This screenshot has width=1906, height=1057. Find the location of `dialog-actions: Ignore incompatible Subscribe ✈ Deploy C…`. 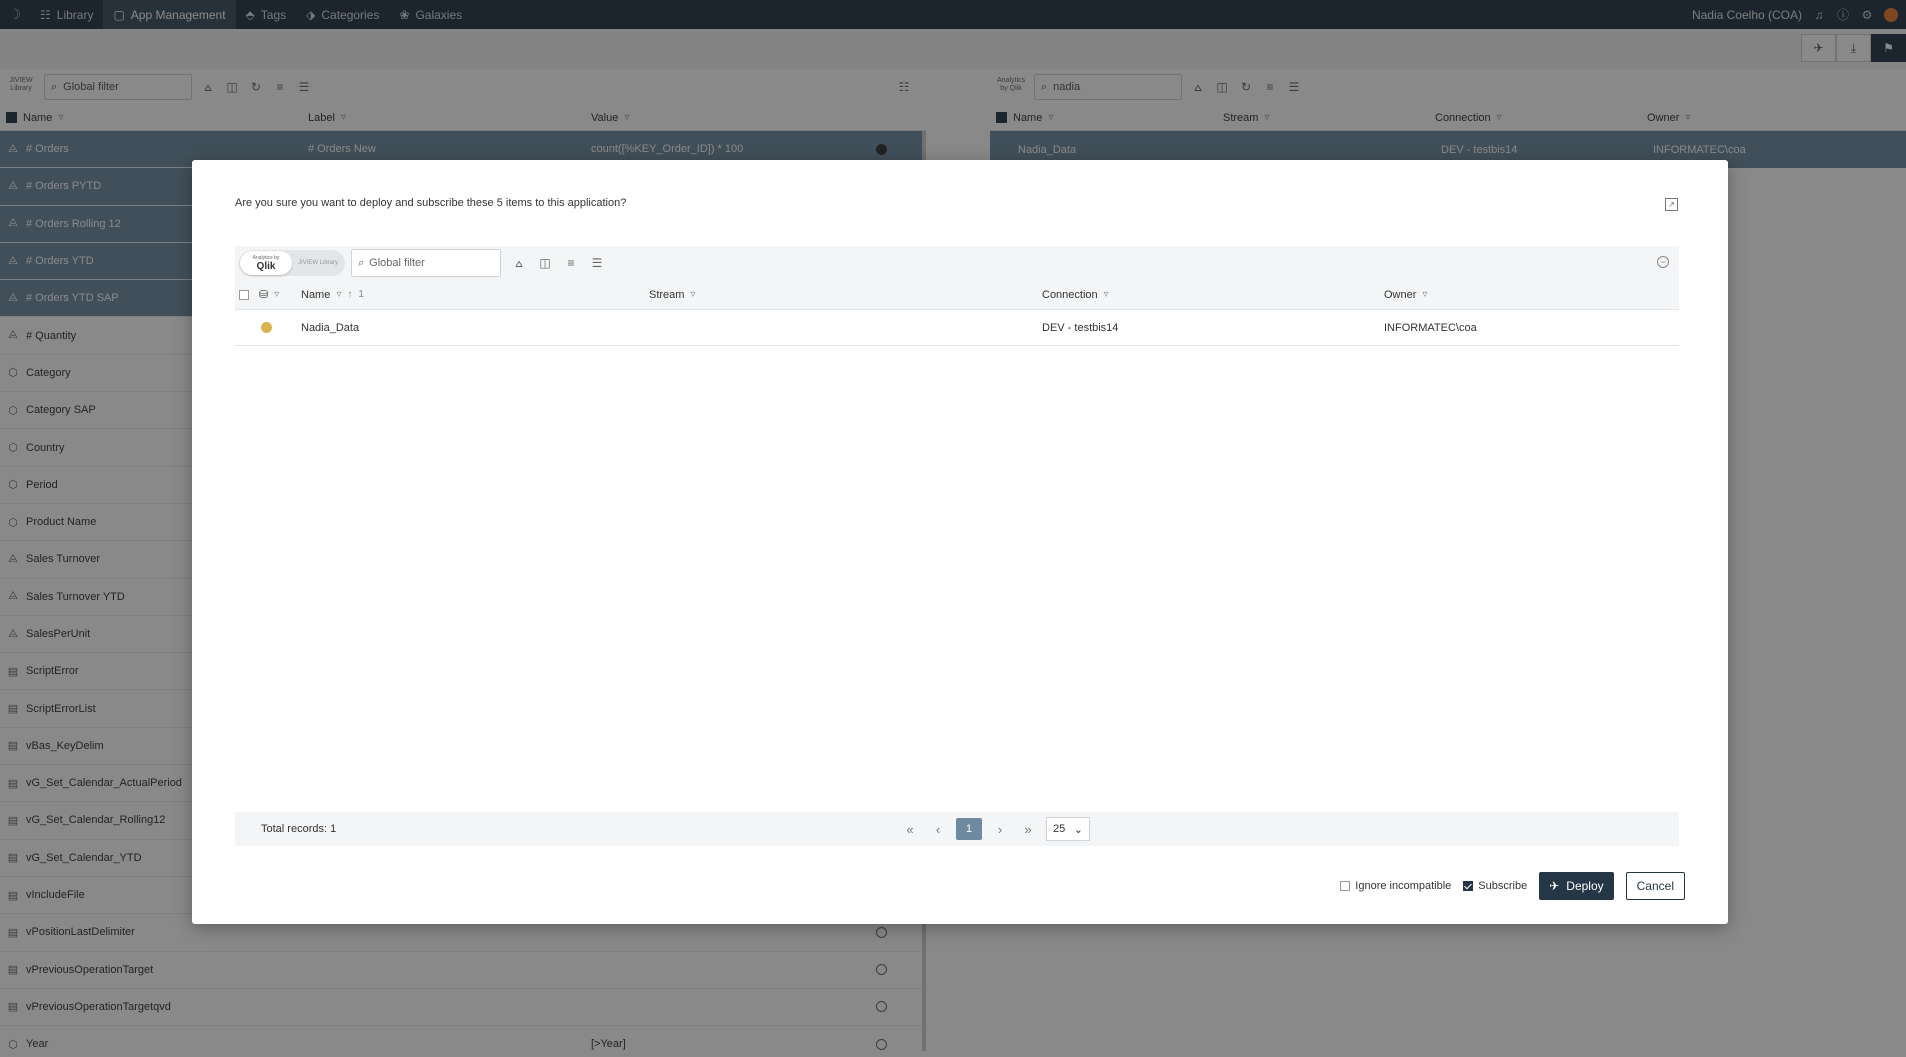

dialog-actions: Ignore incompatible Subscribe ✈ Deploy C… is located at coordinates (1512, 886).